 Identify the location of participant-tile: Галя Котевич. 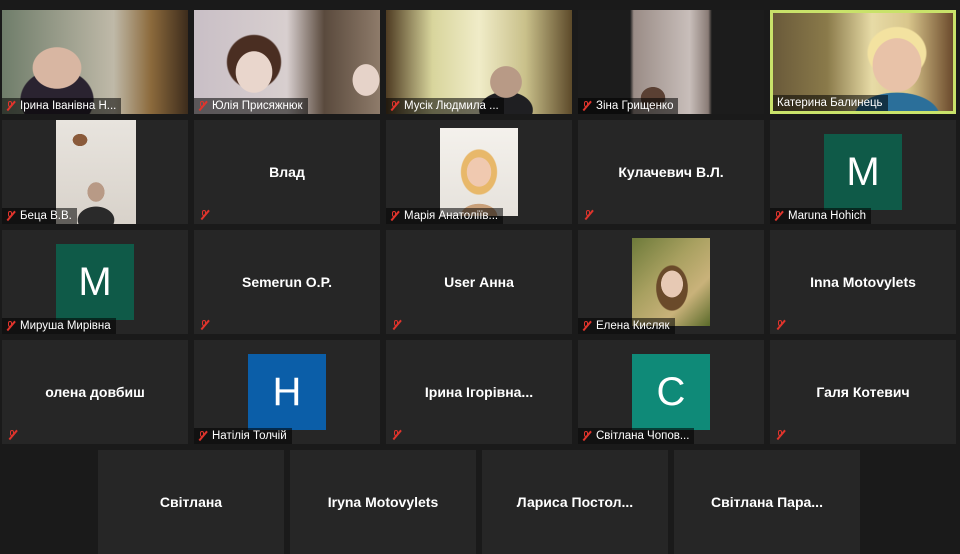
(863, 392).